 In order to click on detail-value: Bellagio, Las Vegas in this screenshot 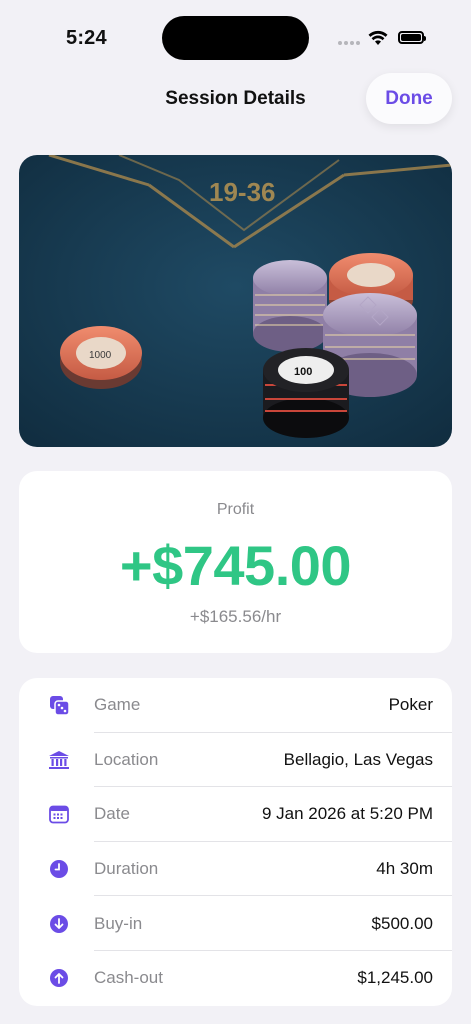, I will do `click(358, 759)`.